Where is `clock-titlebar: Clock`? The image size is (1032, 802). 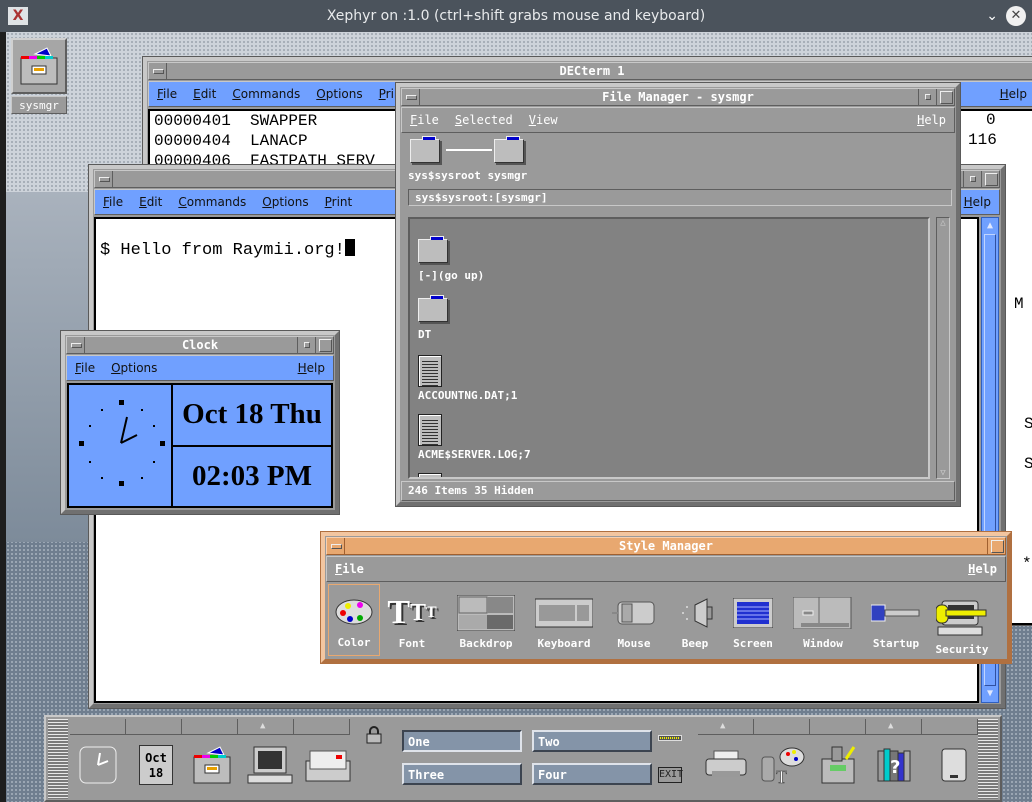 clock-titlebar: Clock is located at coordinates (200, 345).